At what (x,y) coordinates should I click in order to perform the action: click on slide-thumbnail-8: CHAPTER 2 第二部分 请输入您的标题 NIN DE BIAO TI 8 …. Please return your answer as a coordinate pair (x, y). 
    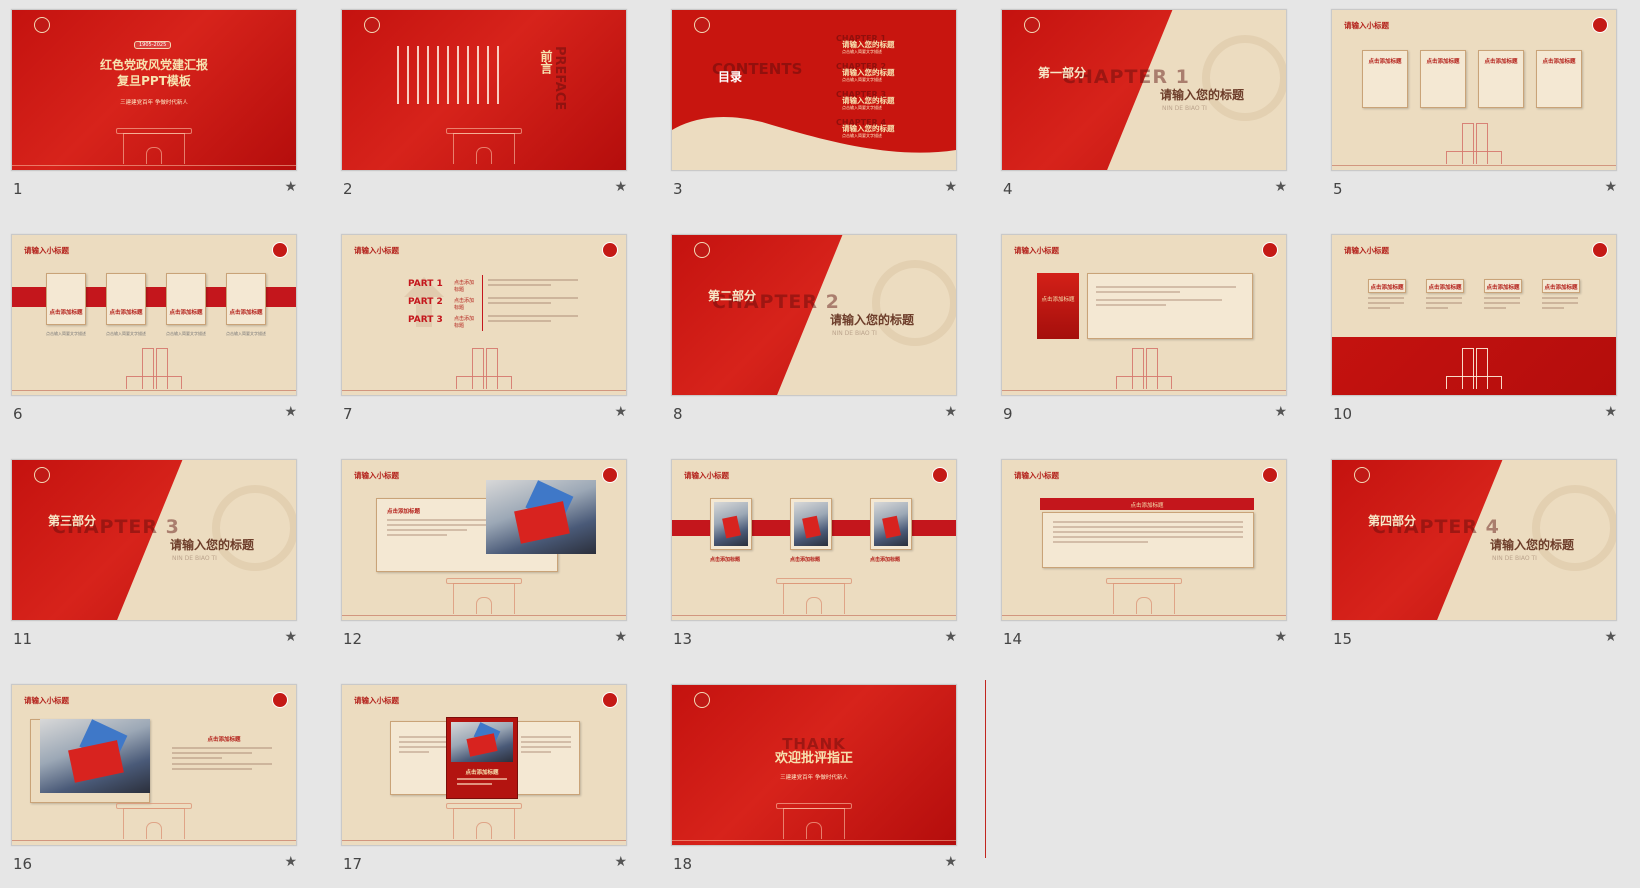
    Looking at the image, I should click on (814, 334).